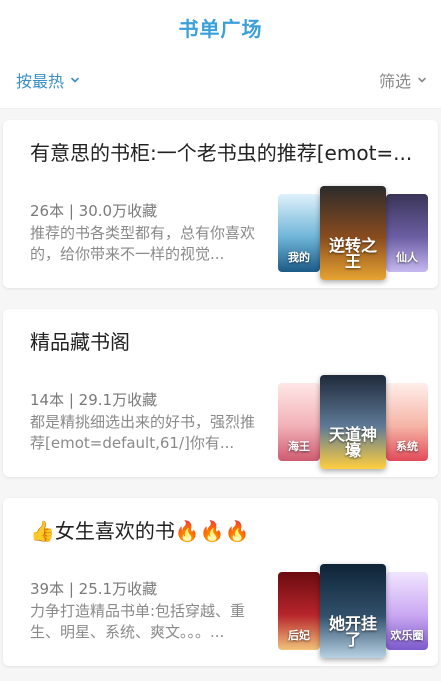 The width and height of the screenshot is (441, 681). I want to click on page-title: 书单广场, so click(220, 28).